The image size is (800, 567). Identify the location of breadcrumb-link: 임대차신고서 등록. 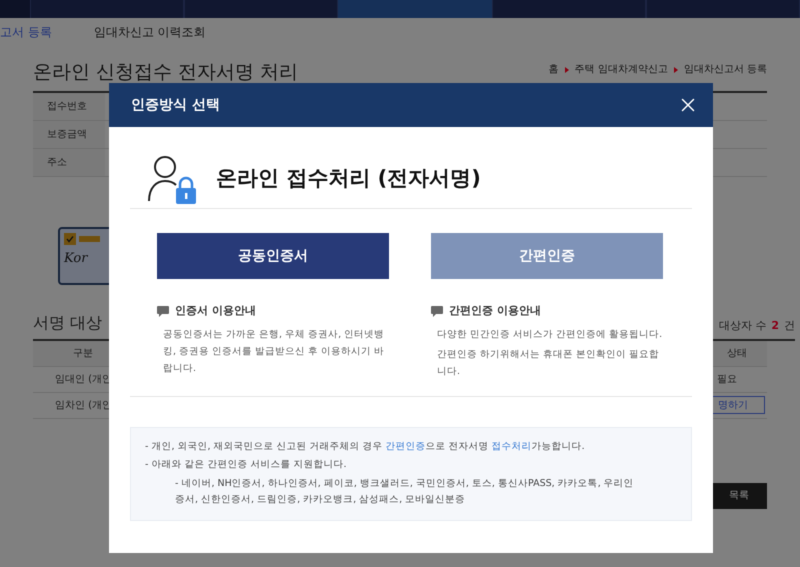
(725, 69).